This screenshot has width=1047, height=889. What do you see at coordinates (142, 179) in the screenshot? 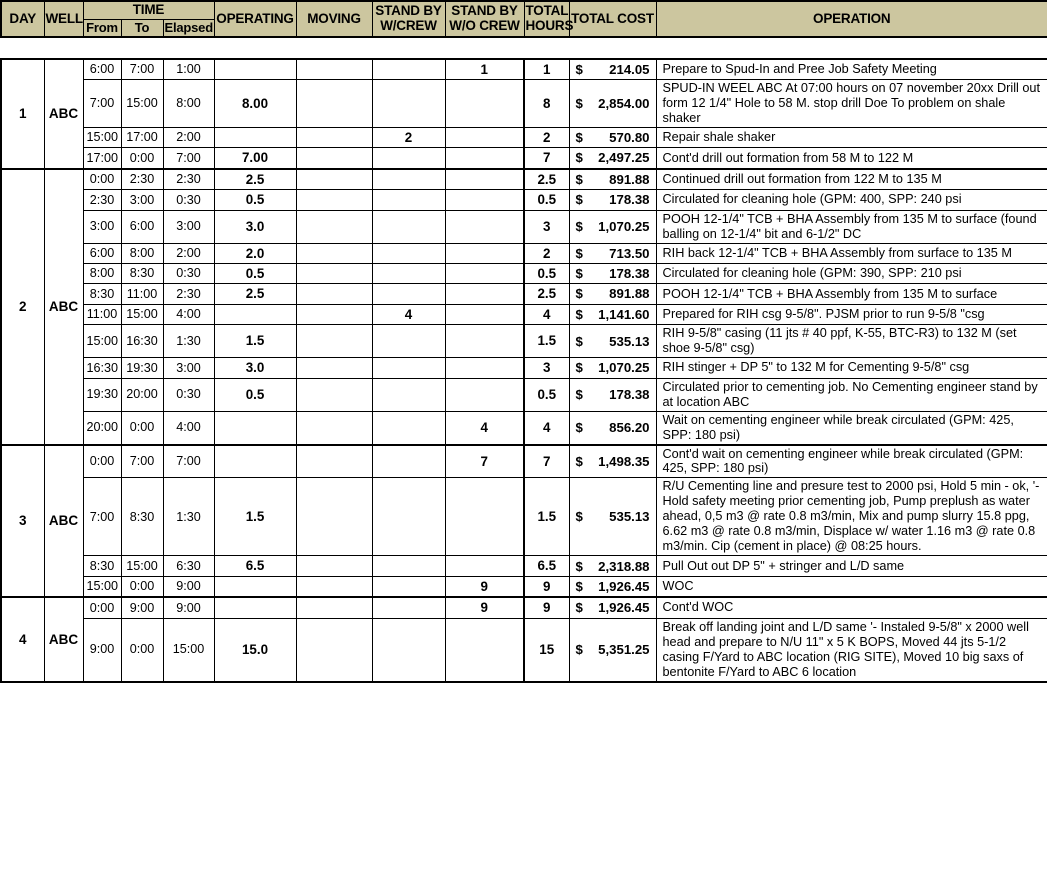
I see `cell-time-to: 2:30` at bounding box center [142, 179].